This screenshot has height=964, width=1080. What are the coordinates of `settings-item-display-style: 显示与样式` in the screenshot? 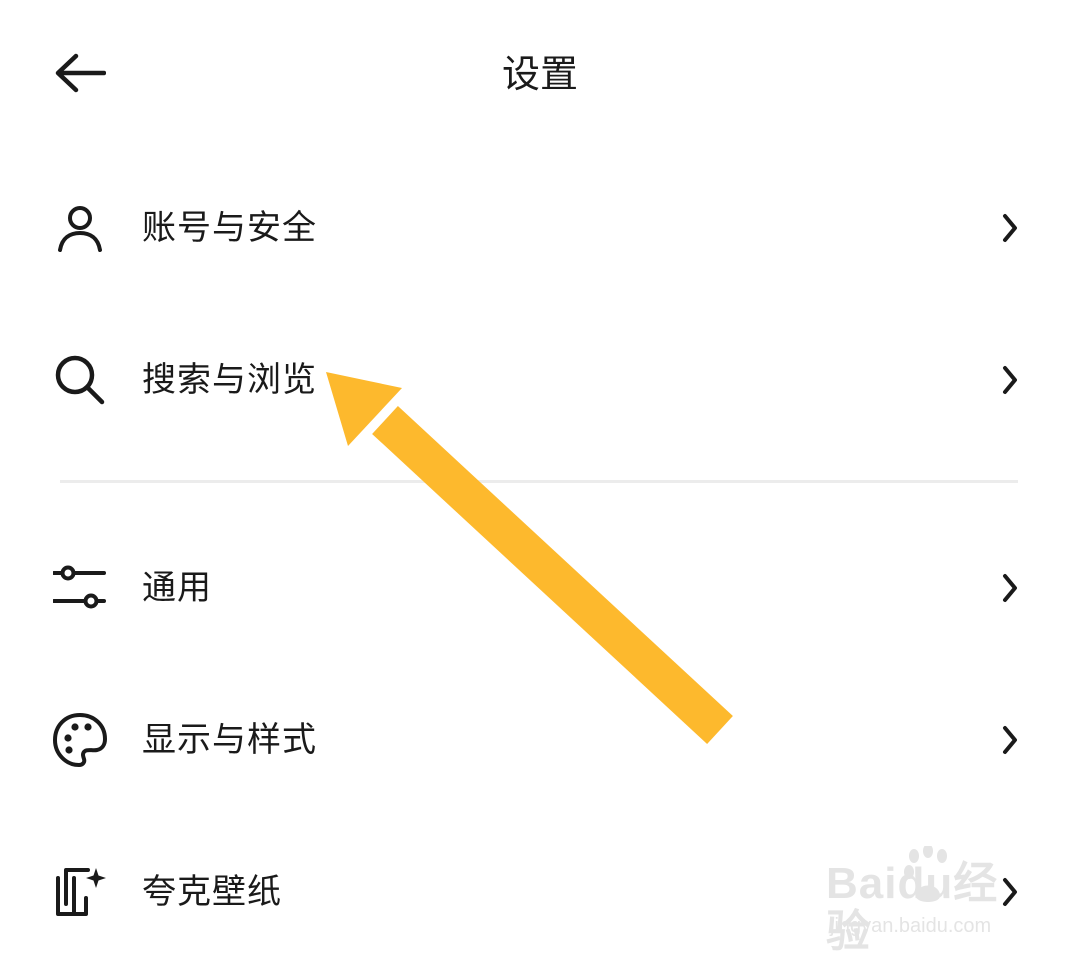 It's located at (540, 740).